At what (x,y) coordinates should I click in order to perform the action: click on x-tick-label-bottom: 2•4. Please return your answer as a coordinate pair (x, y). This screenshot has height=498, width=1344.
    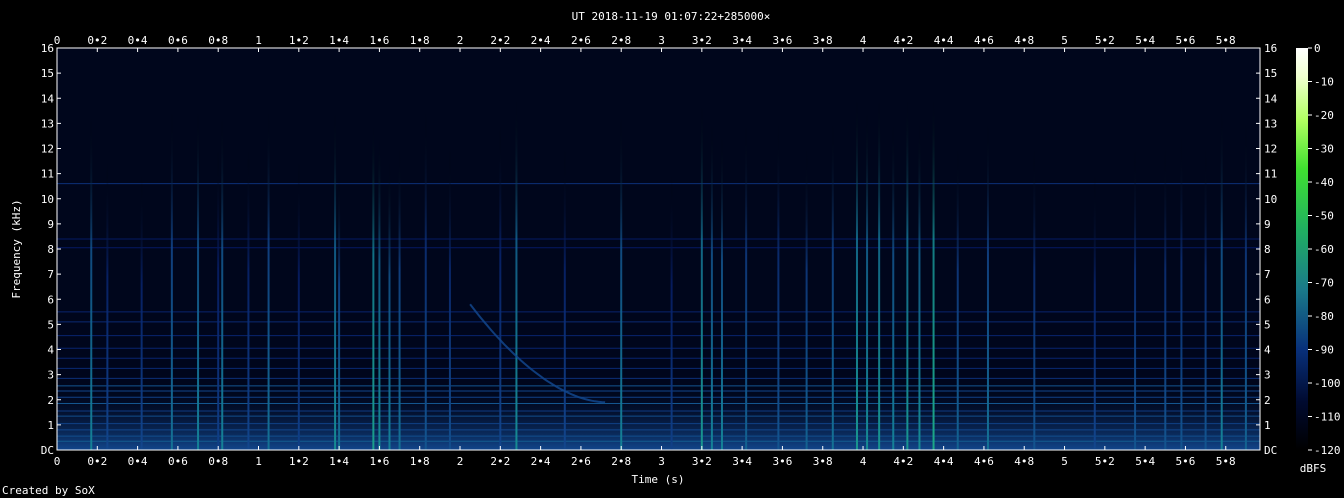
    Looking at the image, I should click on (541, 461).